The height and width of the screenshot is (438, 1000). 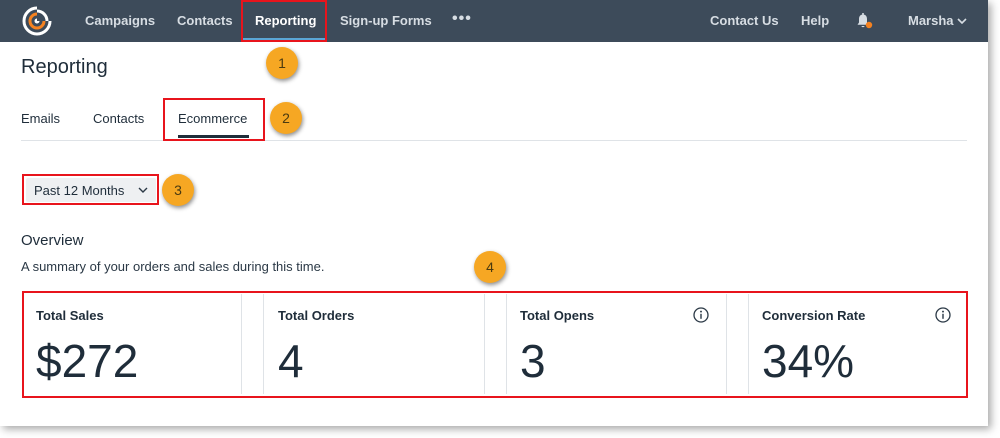 I want to click on chevron-down-icon, so click(x=962, y=21).